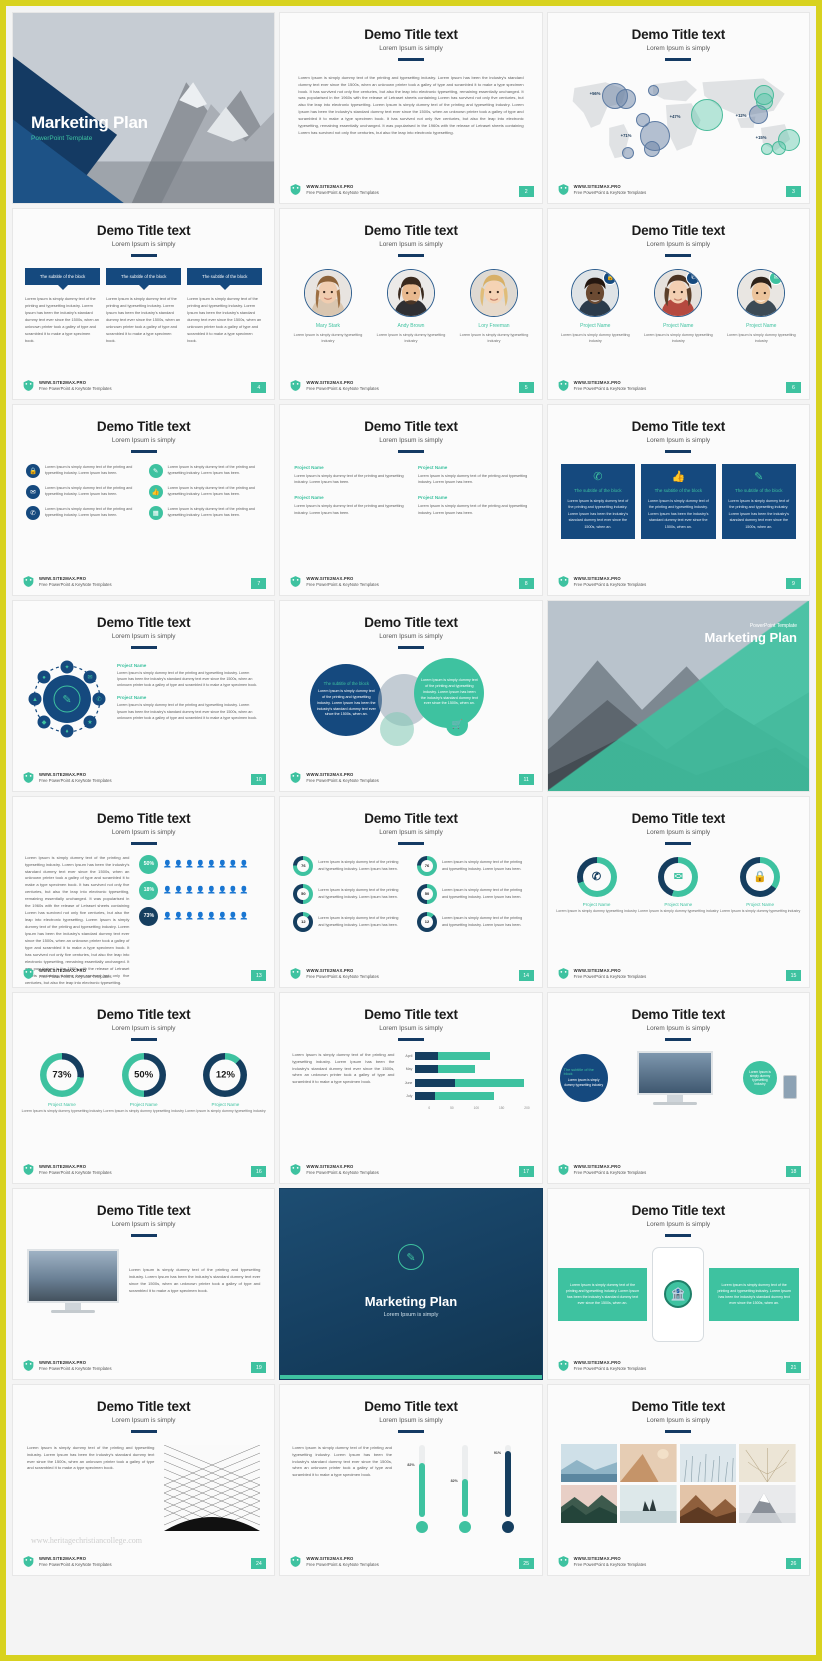 The width and height of the screenshot is (822, 1661). Describe the element at coordinates (793, 1563) in the screenshot. I see `slide-number: 26` at that location.